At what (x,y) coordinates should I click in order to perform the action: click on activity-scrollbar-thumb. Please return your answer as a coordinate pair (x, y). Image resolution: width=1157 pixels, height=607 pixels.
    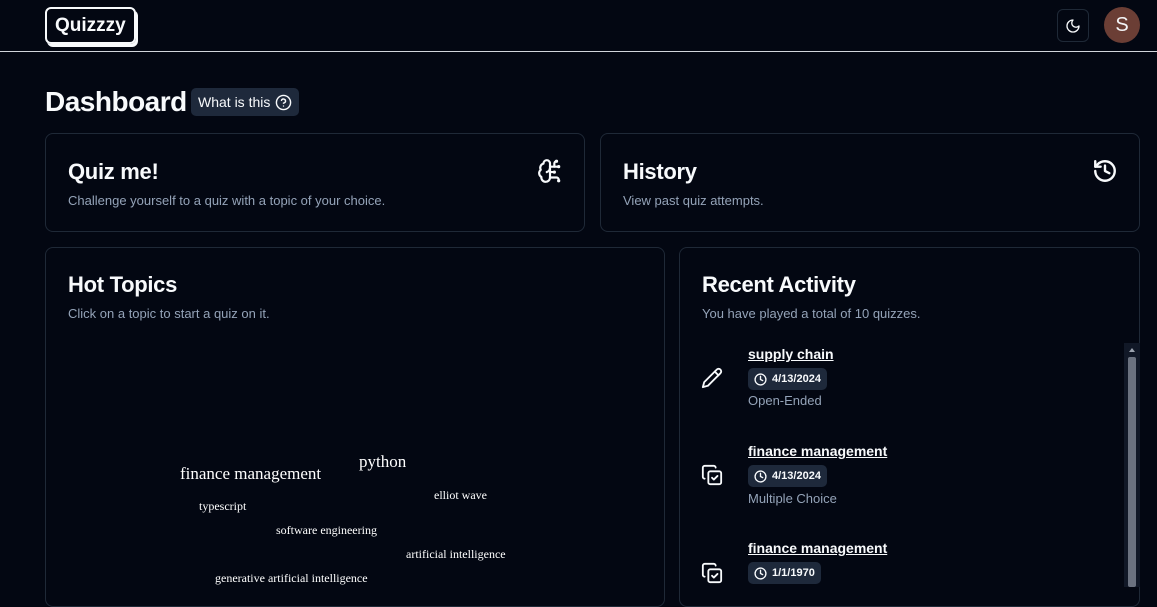
    Looking at the image, I should click on (1132, 472).